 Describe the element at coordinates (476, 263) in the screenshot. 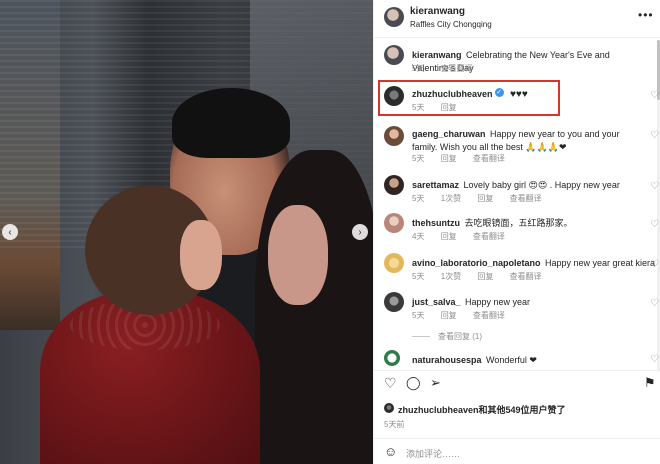

I see `comment-username: avino_laboratorio_napoletano` at that location.